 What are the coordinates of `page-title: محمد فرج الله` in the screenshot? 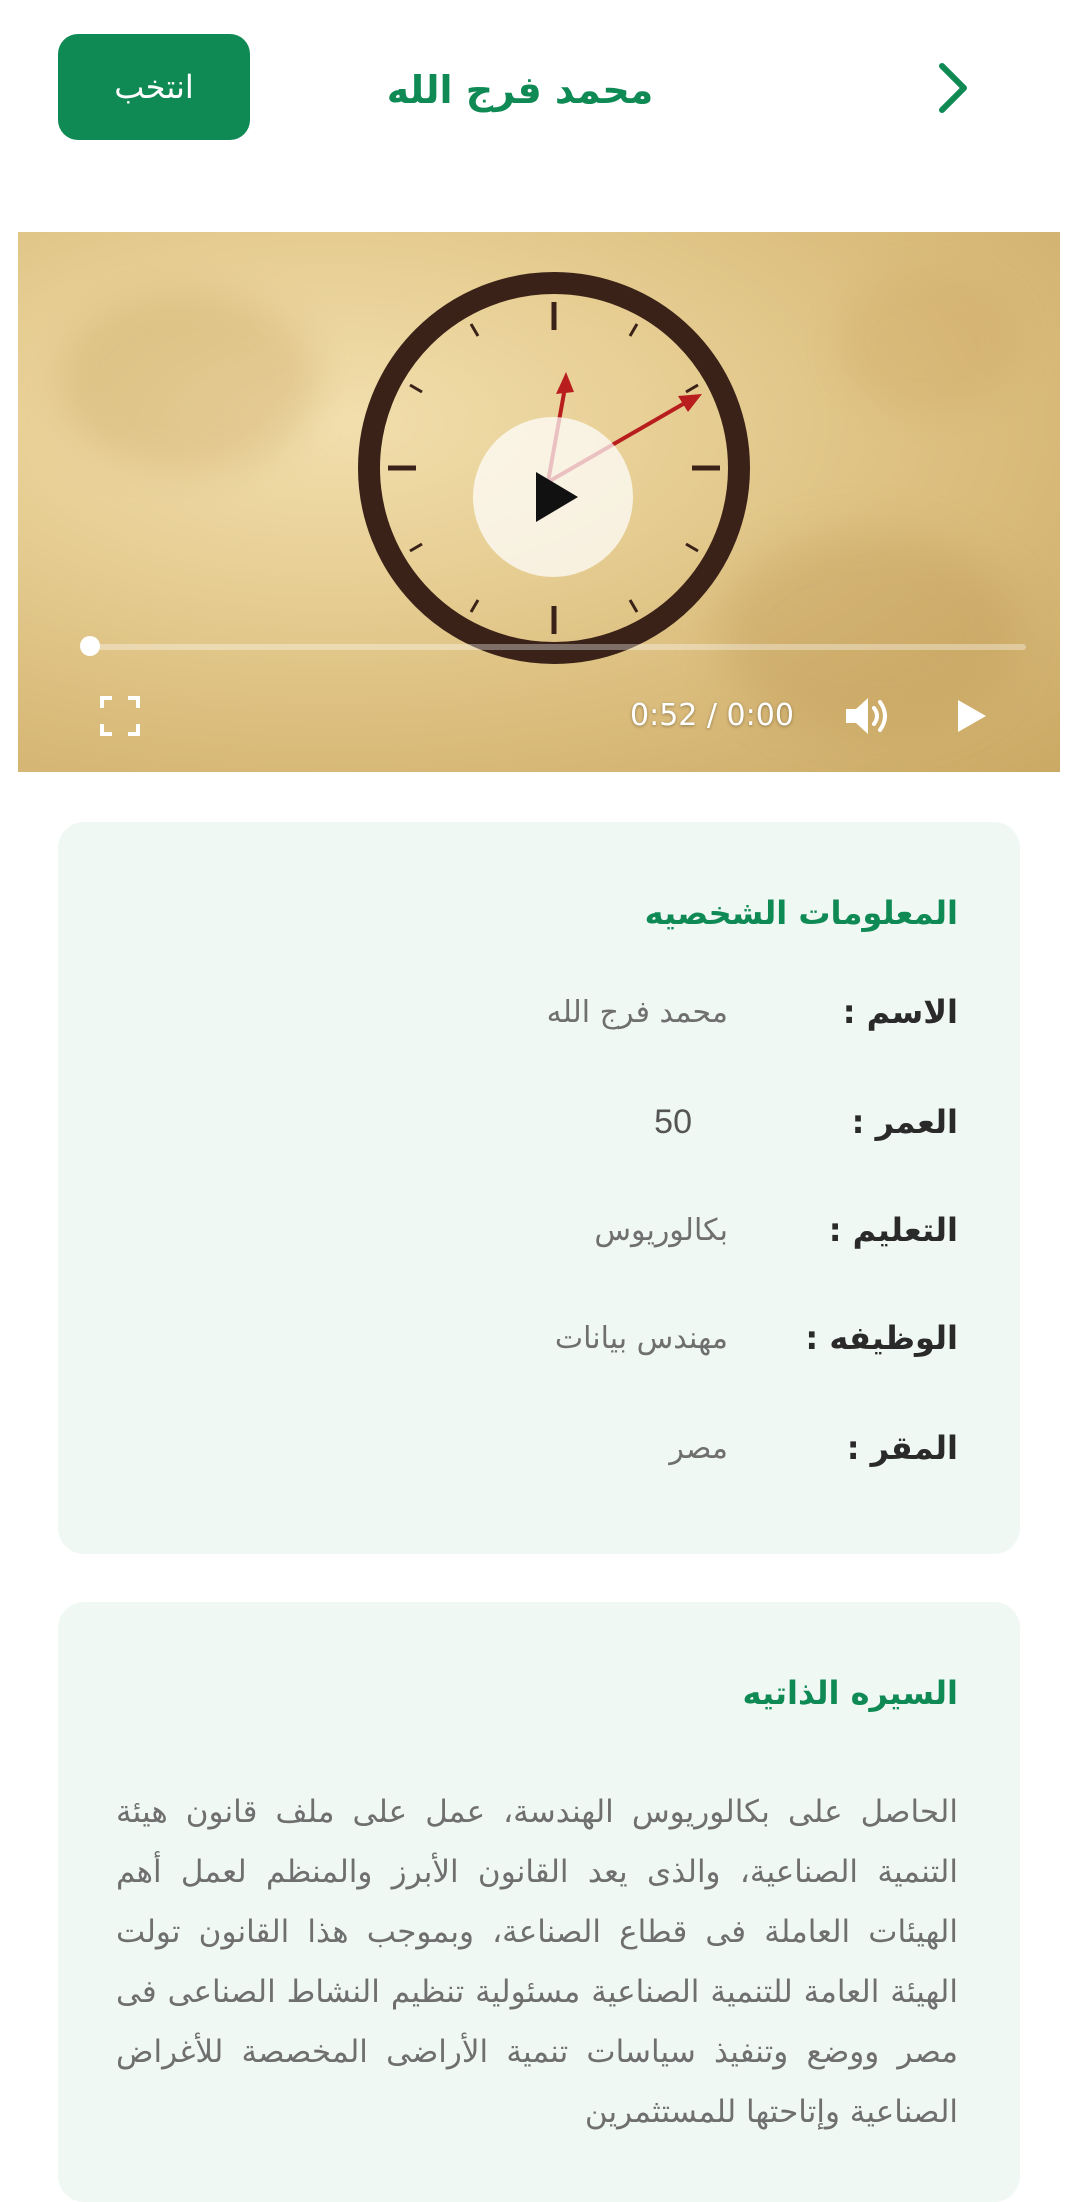 It's located at (520, 90).